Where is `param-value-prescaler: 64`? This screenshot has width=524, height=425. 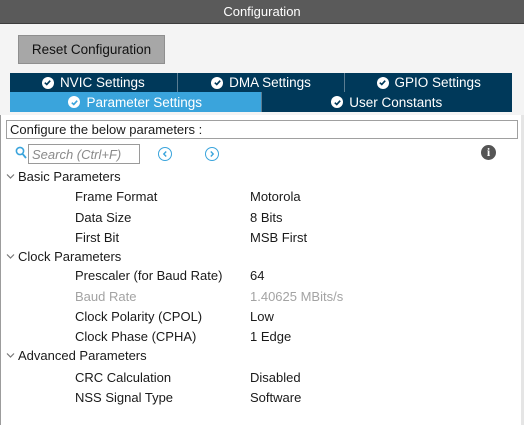 param-value-prescaler: 64 is located at coordinates (257, 276).